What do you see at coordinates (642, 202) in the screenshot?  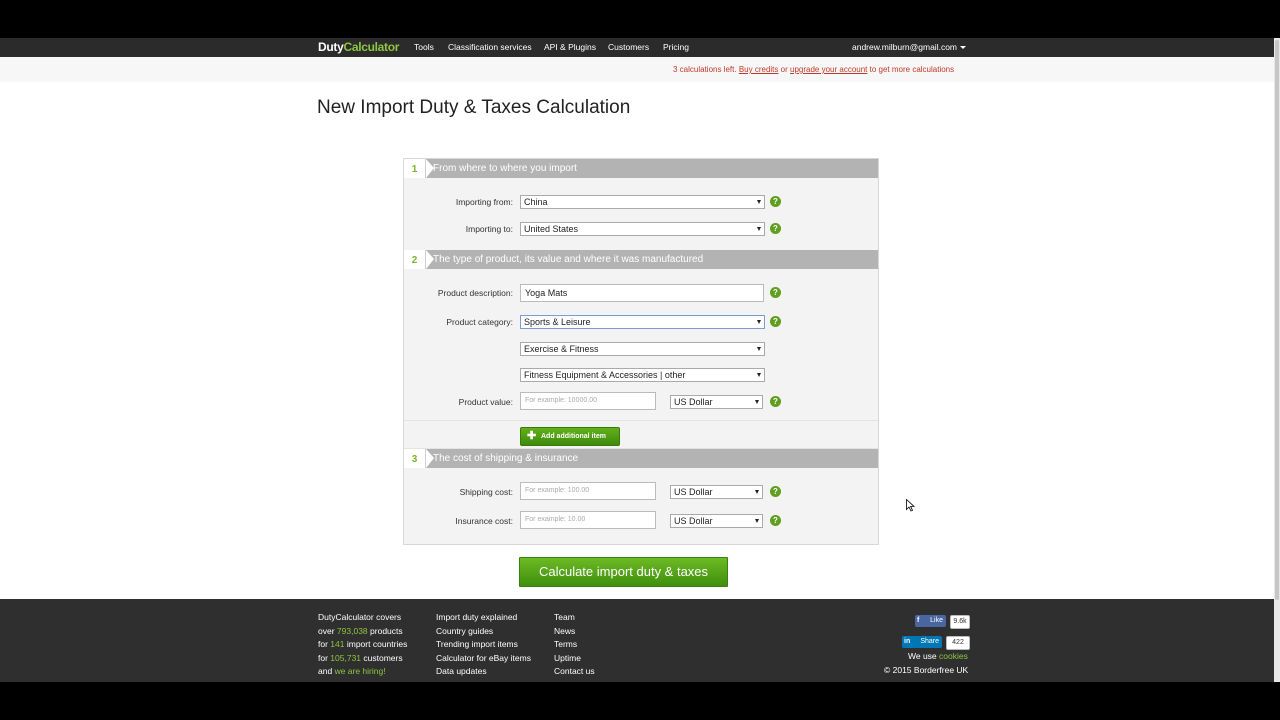 I see `importing-from-select: China` at bounding box center [642, 202].